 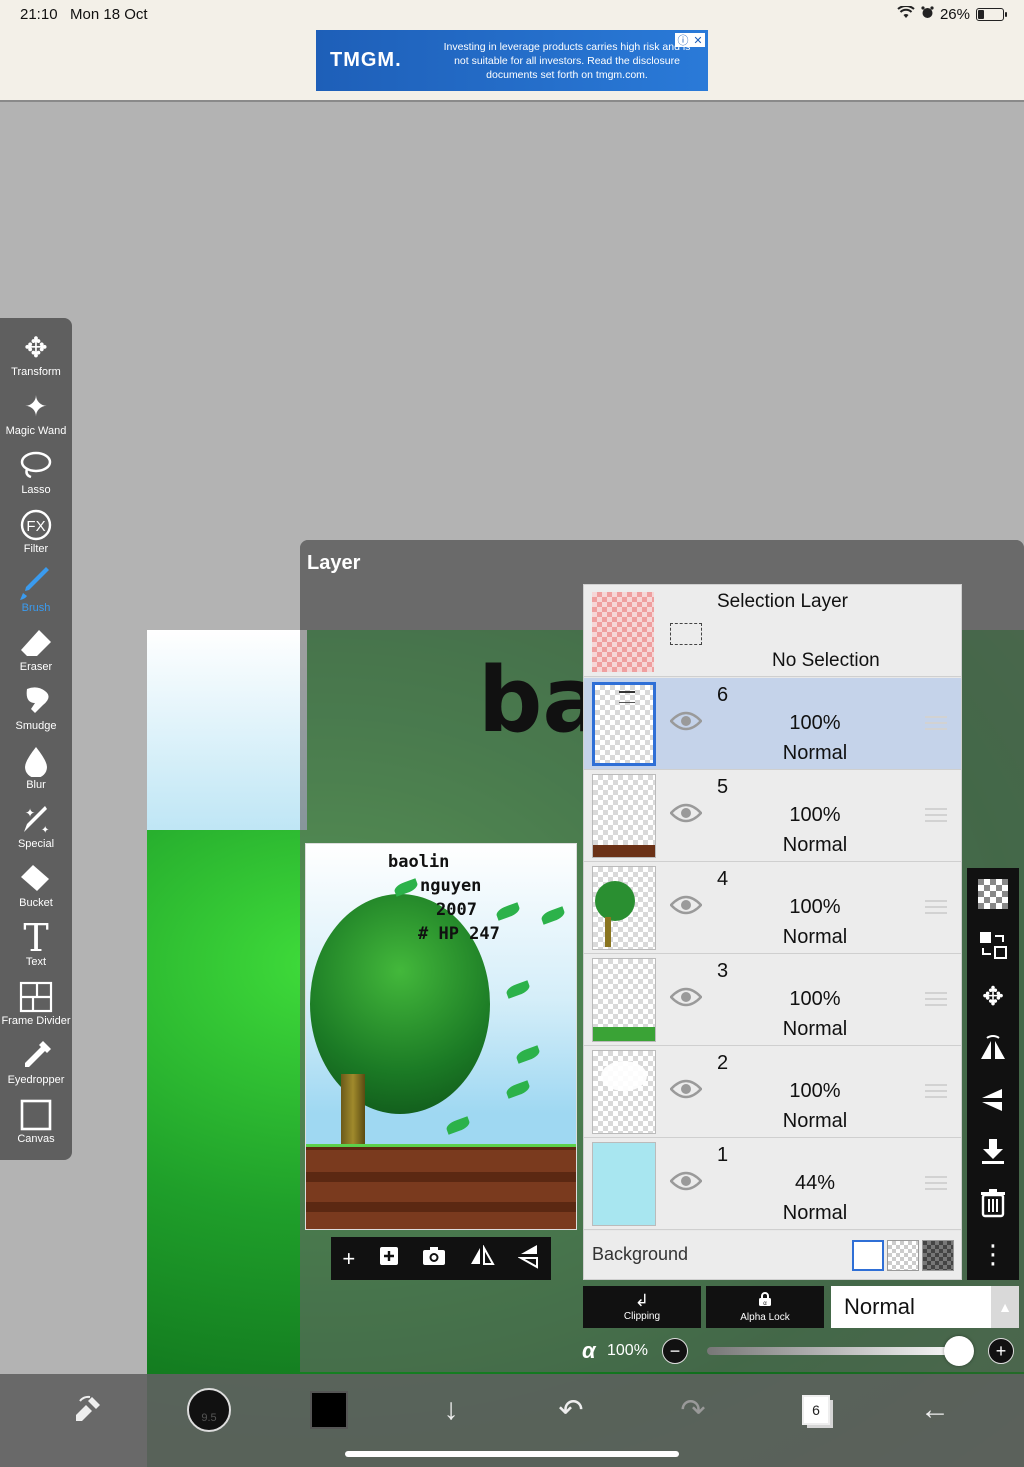 I want to click on more-options-icon: ⋮, so click(x=993, y=1254).